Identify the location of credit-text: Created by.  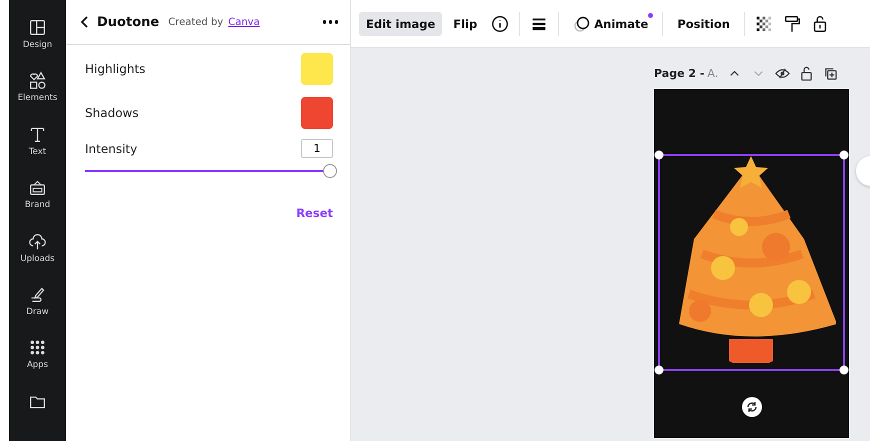
(196, 22).